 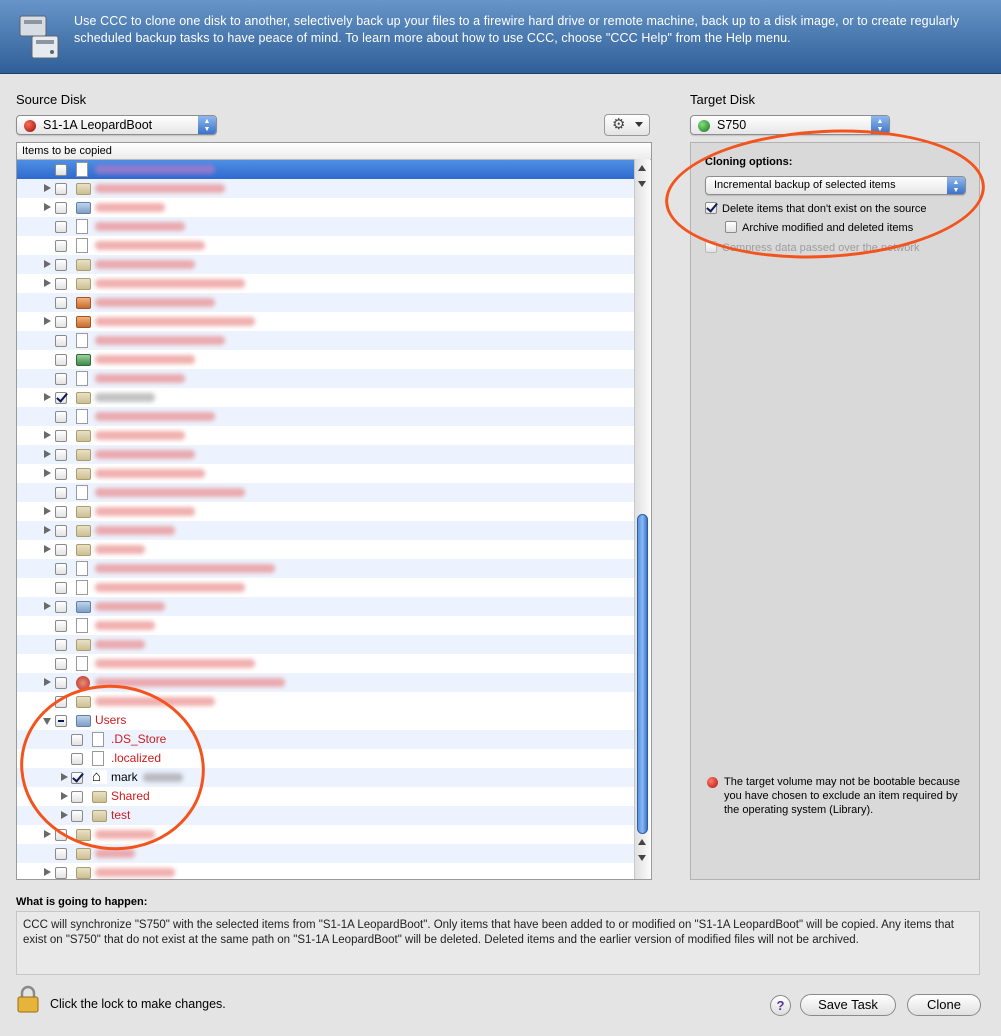 What do you see at coordinates (325, 796) in the screenshot?
I see `table-row: Shared` at bounding box center [325, 796].